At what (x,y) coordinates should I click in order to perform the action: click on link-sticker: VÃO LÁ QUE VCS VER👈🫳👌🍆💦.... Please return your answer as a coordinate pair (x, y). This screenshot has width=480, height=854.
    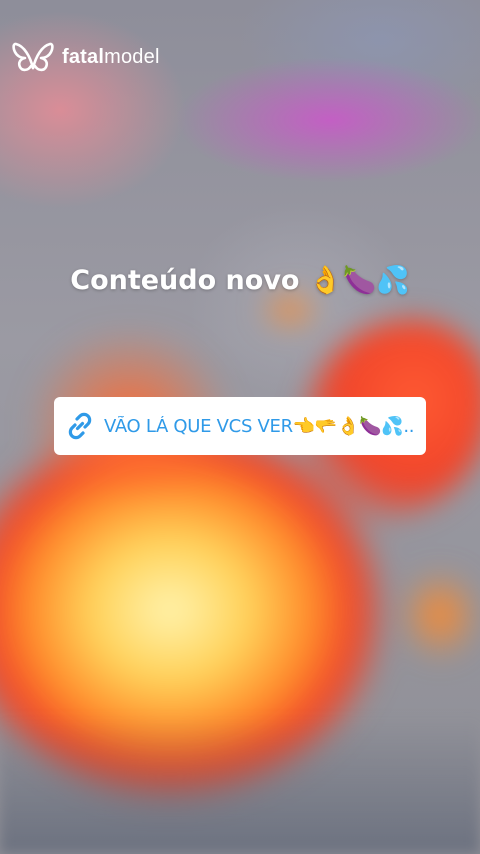
    Looking at the image, I should click on (240, 426).